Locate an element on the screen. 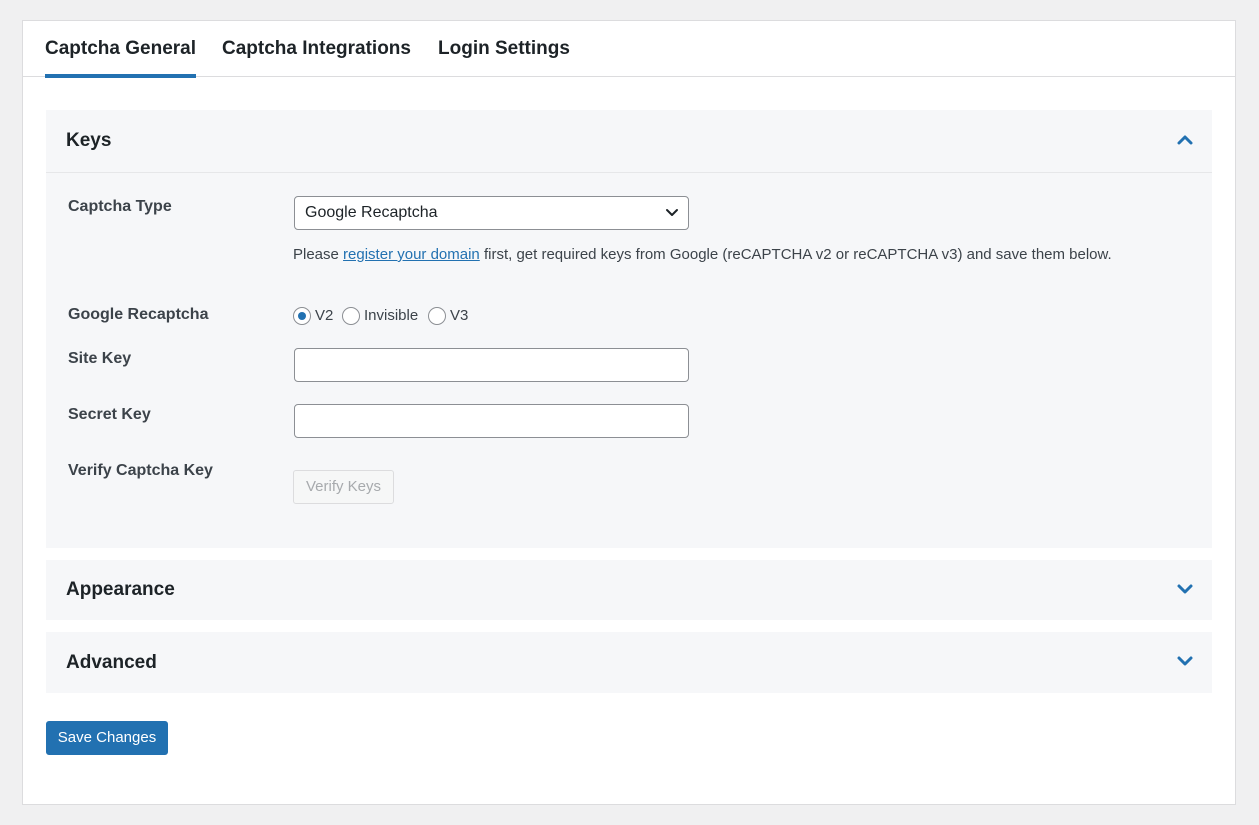 This screenshot has width=1259, height=825. radio-v2-label: V2 is located at coordinates (324, 315).